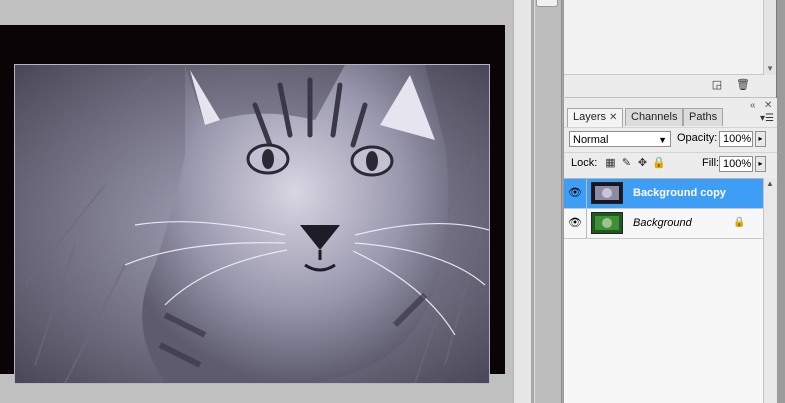 The image size is (785, 403). Describe the element at coordinates (717, 85) in the screenshot. I see `new-layer-icon: ◲` at that location.